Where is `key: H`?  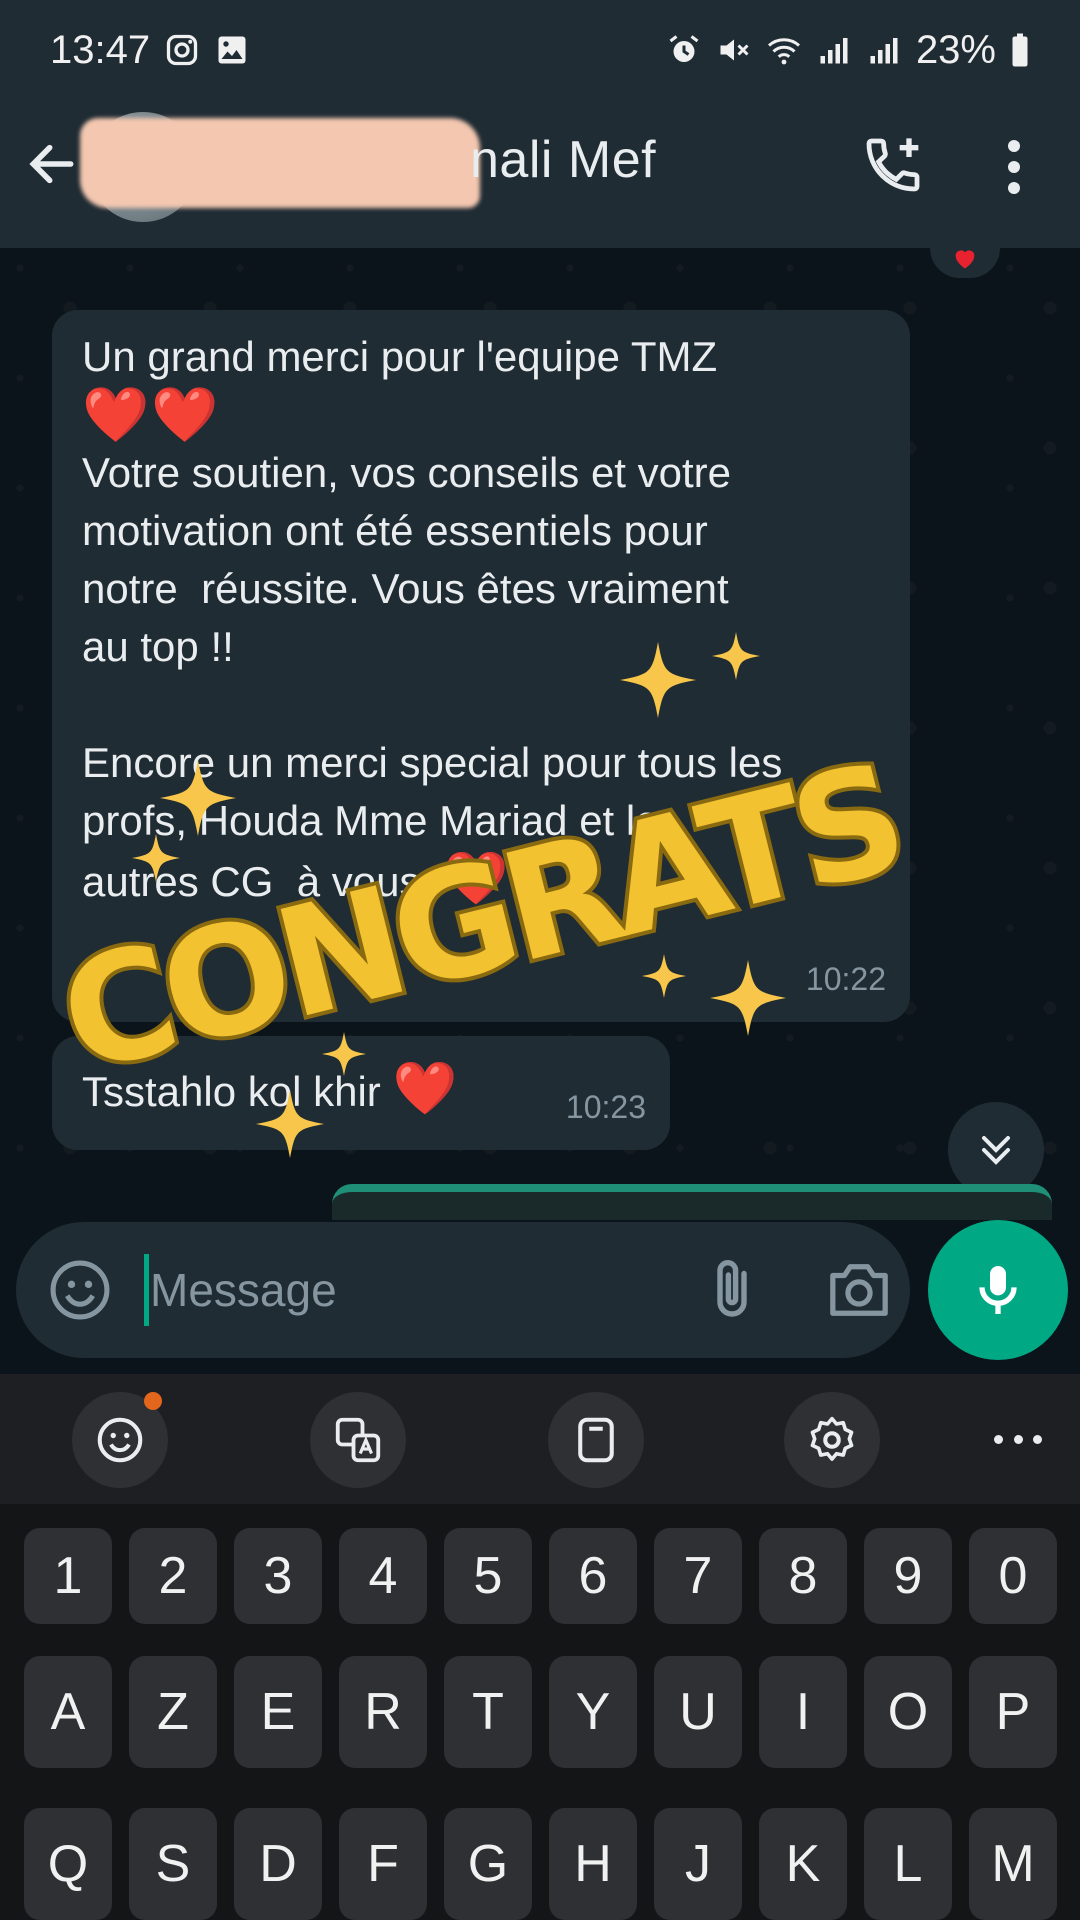 key: H is located at coordinates (593, 1864).